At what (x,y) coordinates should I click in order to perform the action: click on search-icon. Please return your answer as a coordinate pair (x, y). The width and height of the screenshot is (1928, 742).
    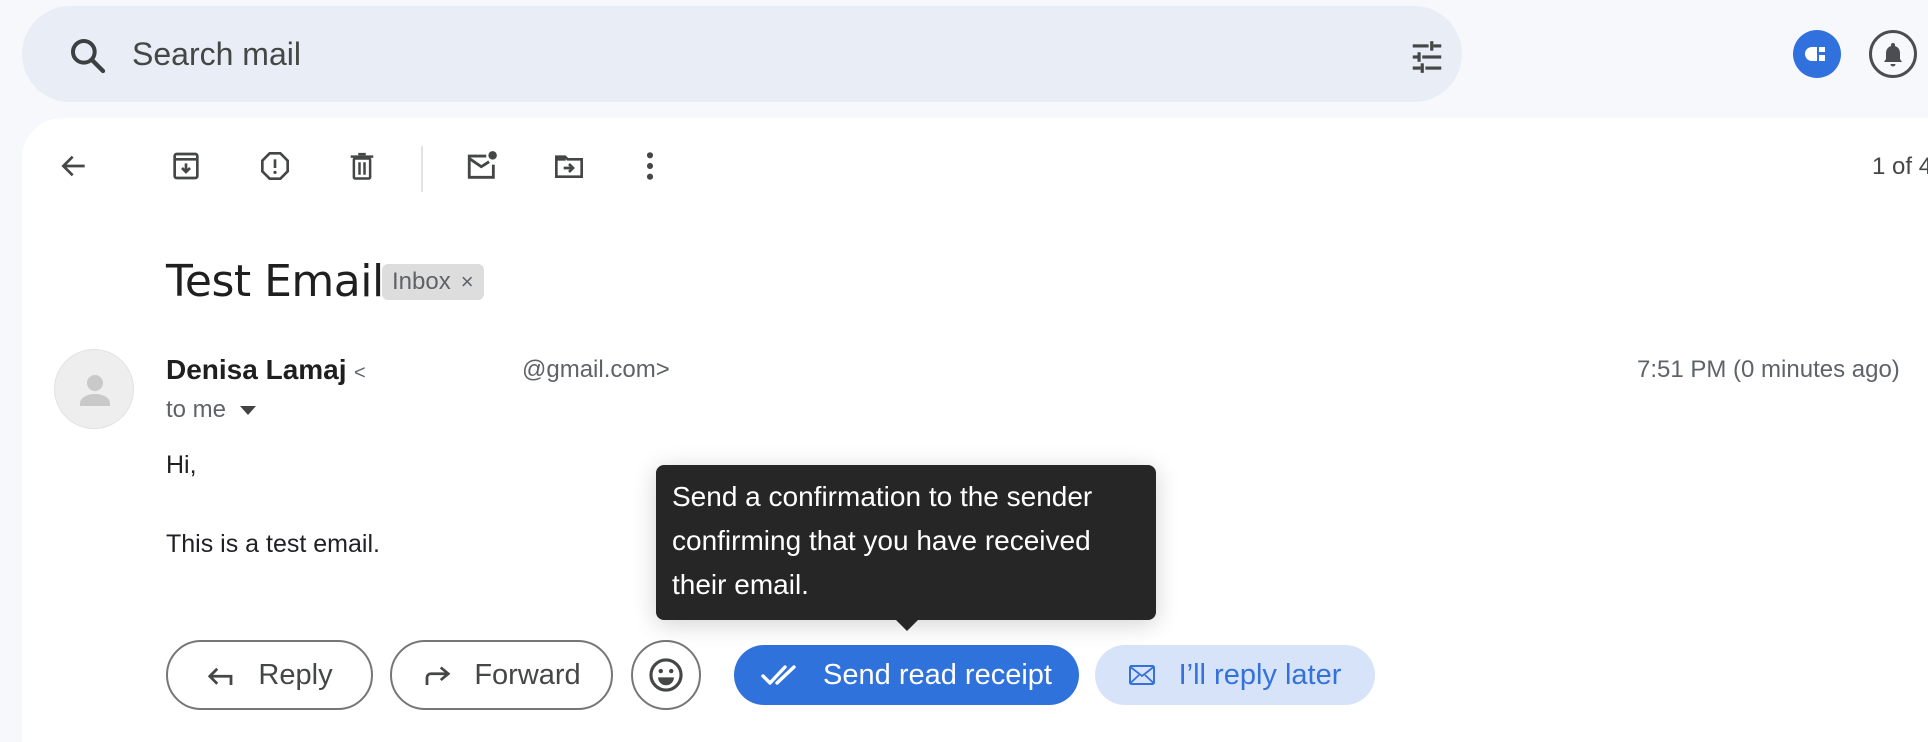
    Looking at the image, I should click on (88, 56).